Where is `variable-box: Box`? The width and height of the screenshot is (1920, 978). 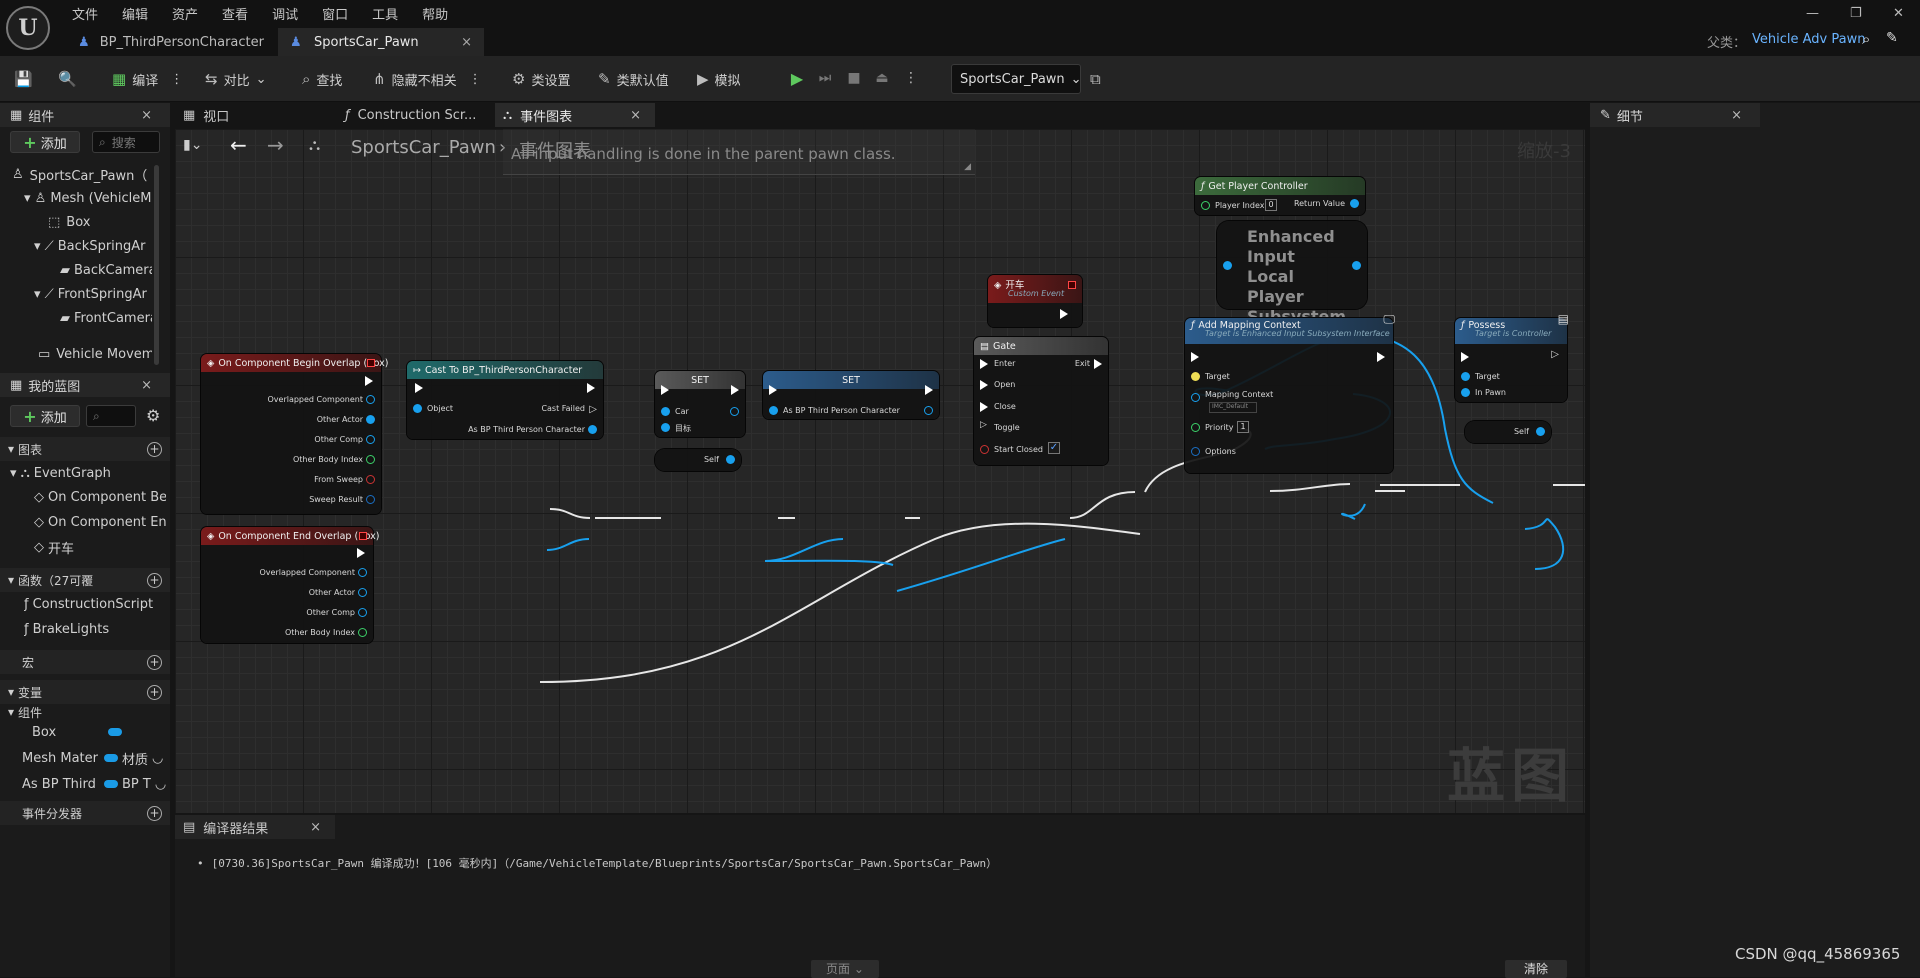 variable-box: Box is located at coordinates (100, 732).